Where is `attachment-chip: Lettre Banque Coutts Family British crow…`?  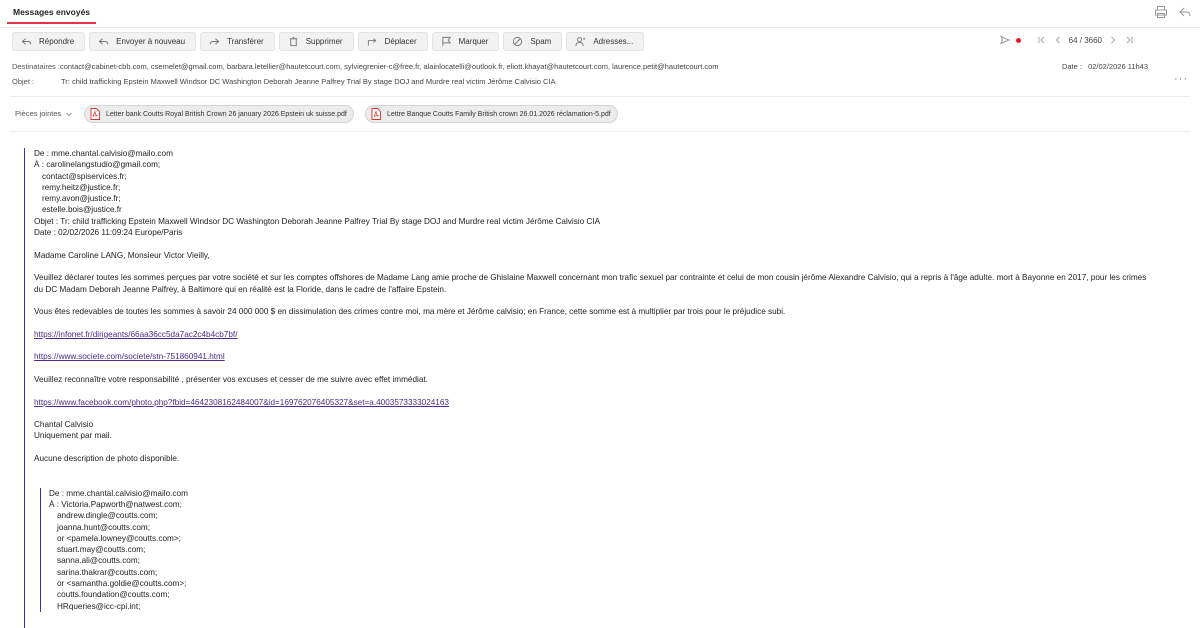 attachment-chip: Lettre Banque Coutts Family British crow… is located at coordinates (491, 114).